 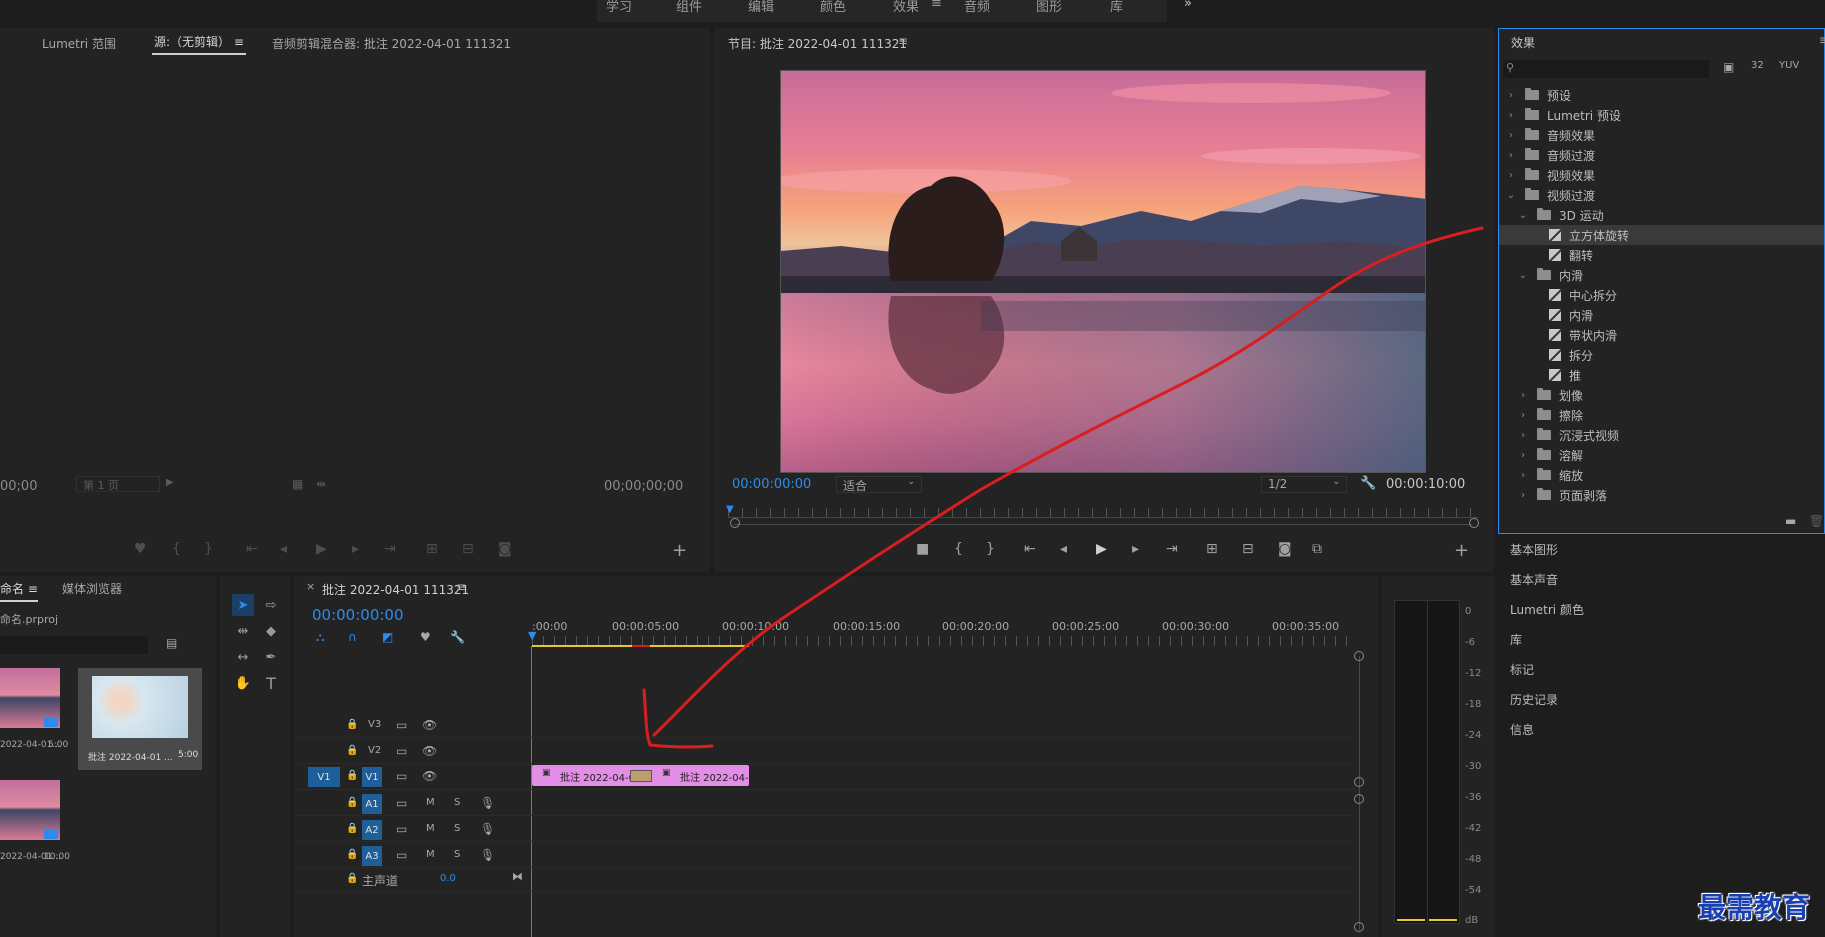 What do you see at coordinates (252, 549) in the screenshot?
I see `source-go-in-icon: ⇤` at bounding box center [252, 549].